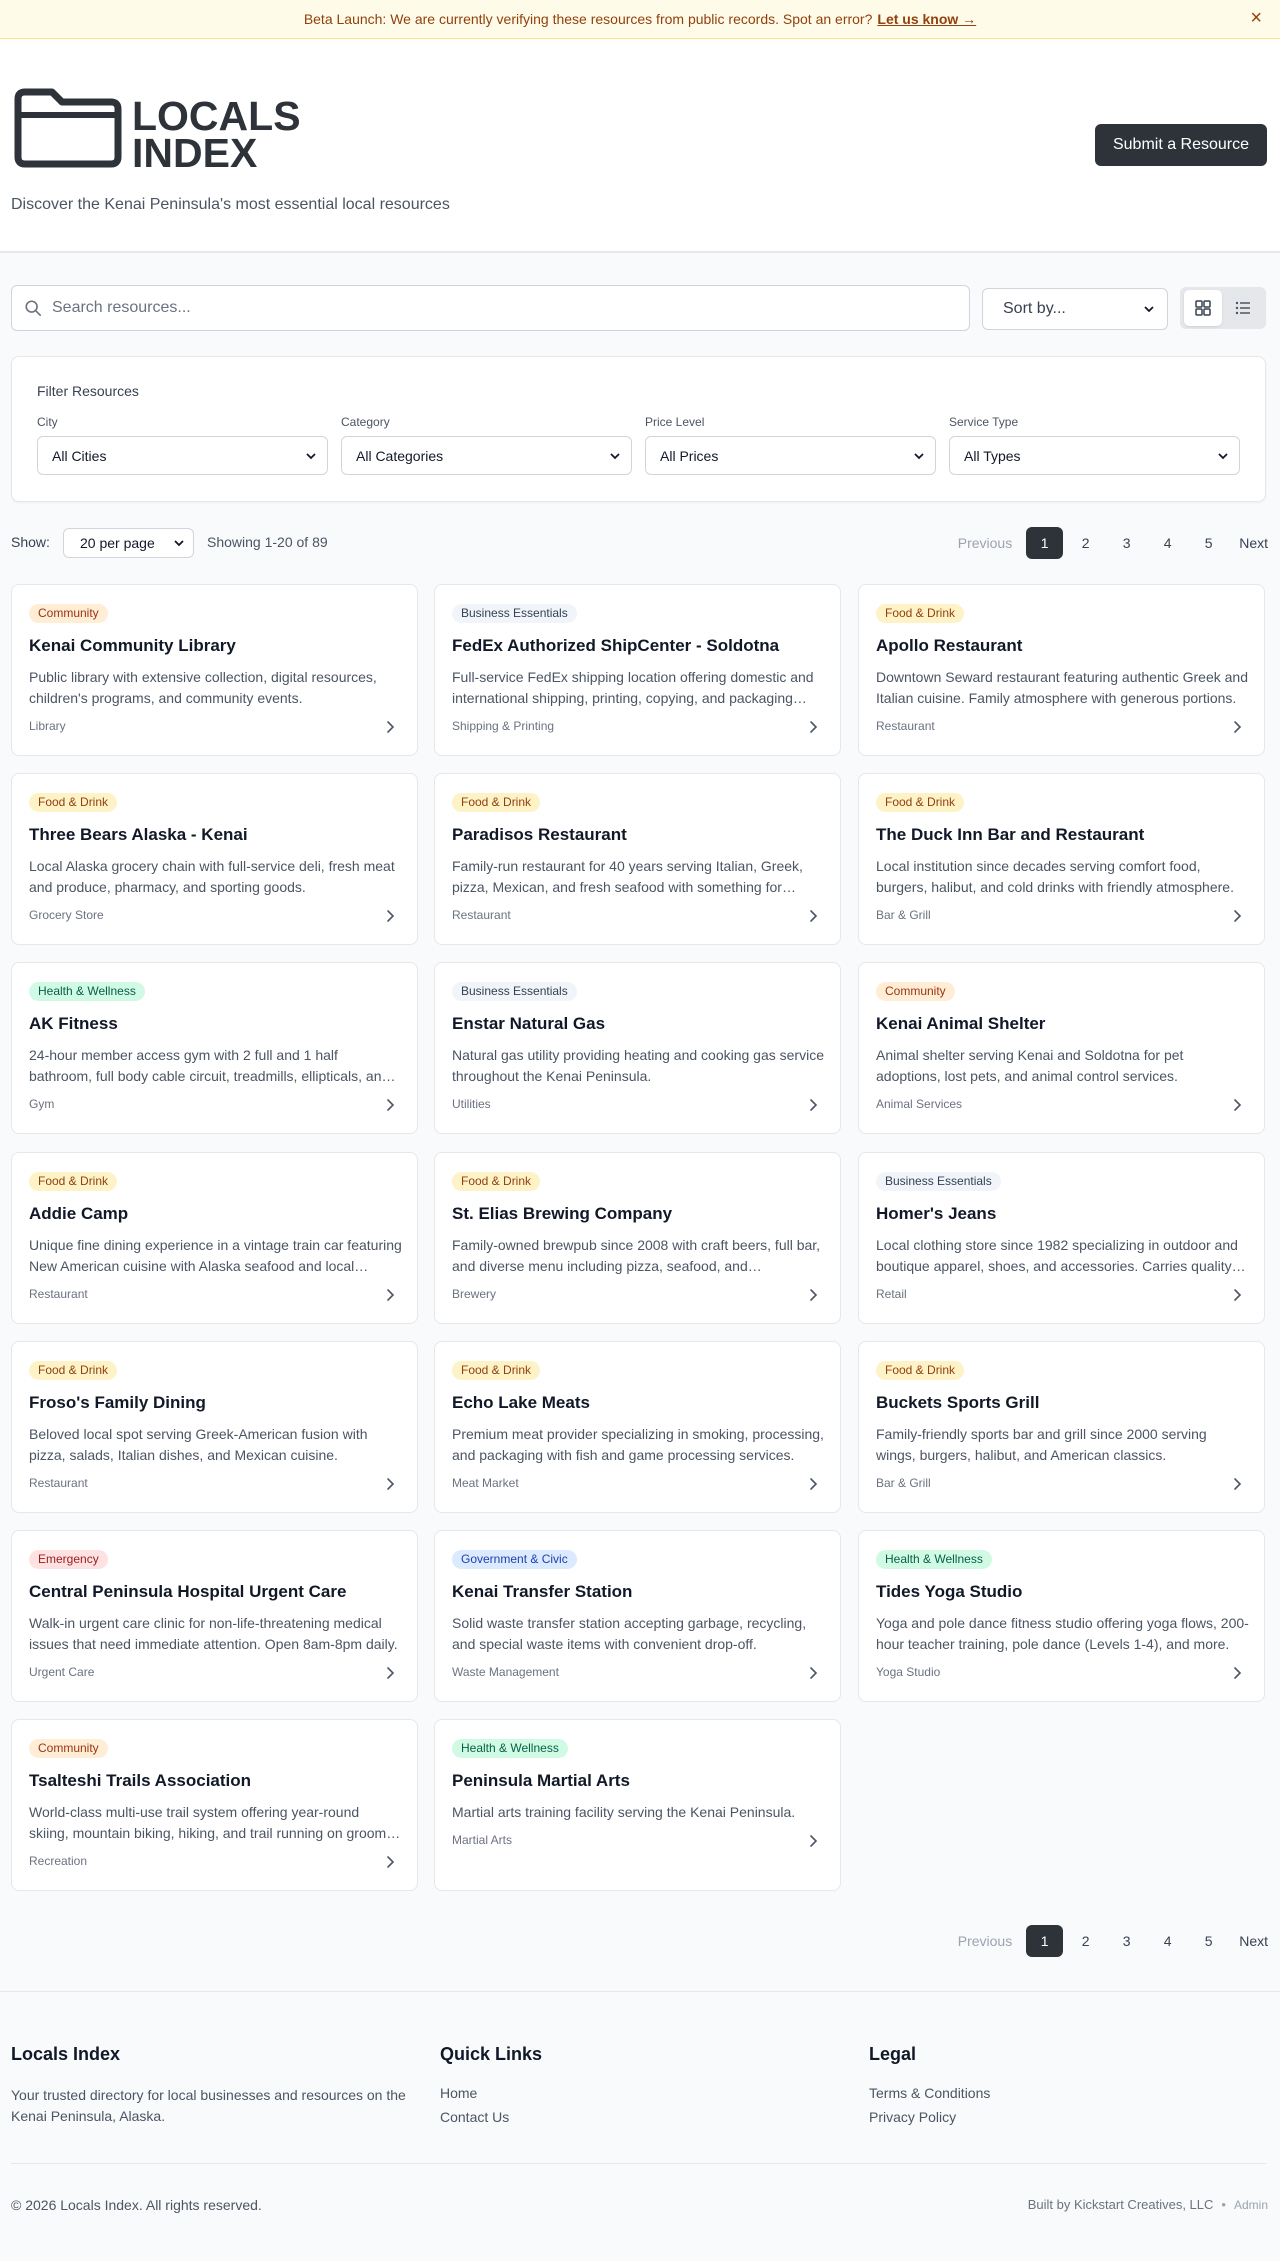  I want to click on footer-link-privacy: Privacy Policy, so click(929, 2117).